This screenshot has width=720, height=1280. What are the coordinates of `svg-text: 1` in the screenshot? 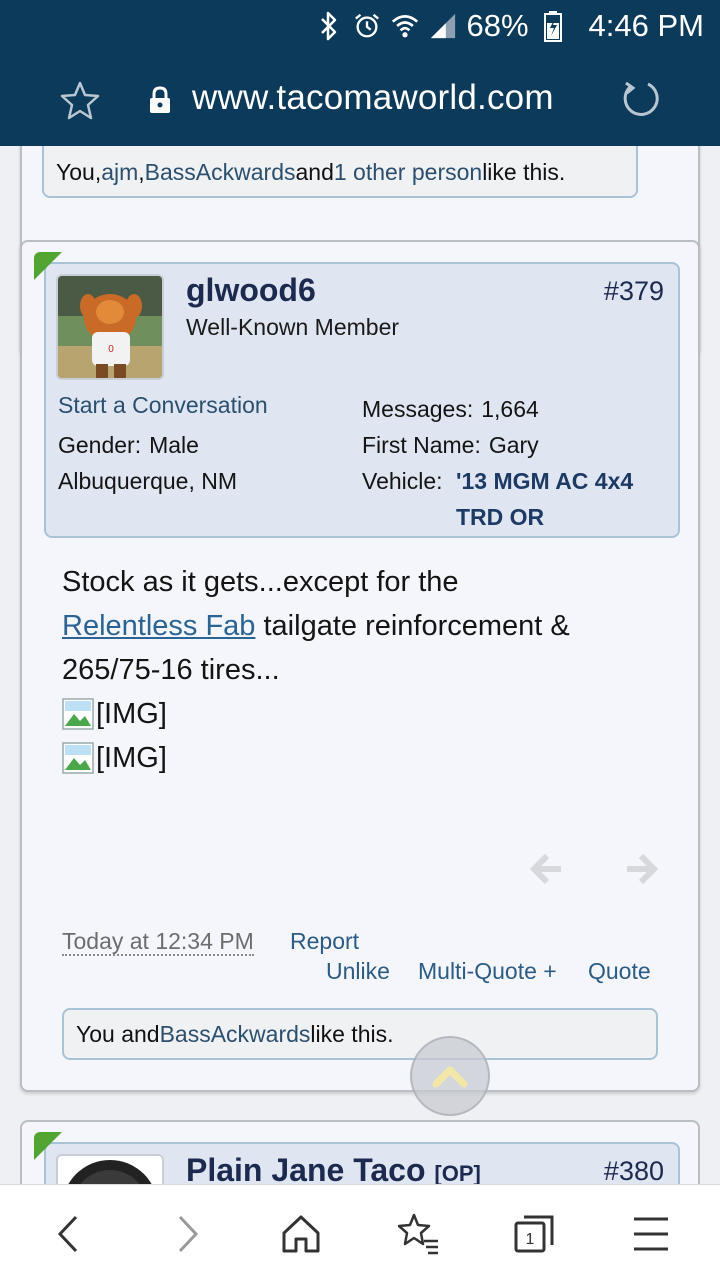 It's located at (530, 1239).